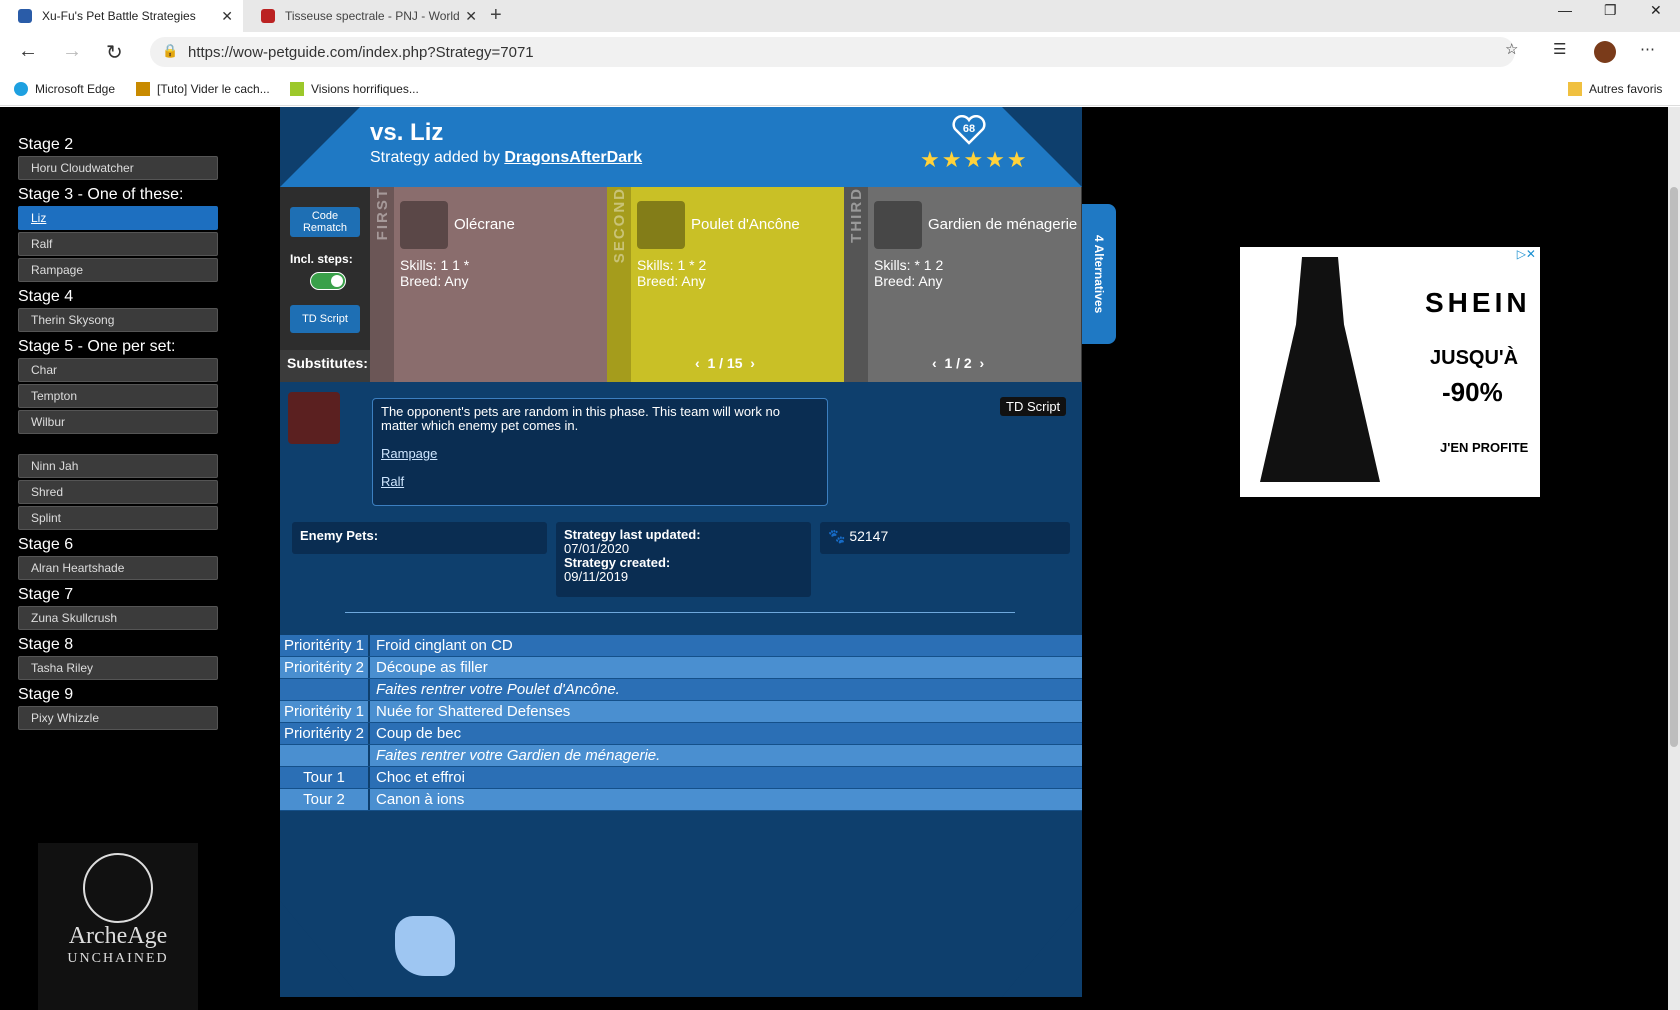  What do you see at coordinates (118, 370) in the screenshot?
I see `sidebar-item-char: Char` at bounding box center [118, 370].